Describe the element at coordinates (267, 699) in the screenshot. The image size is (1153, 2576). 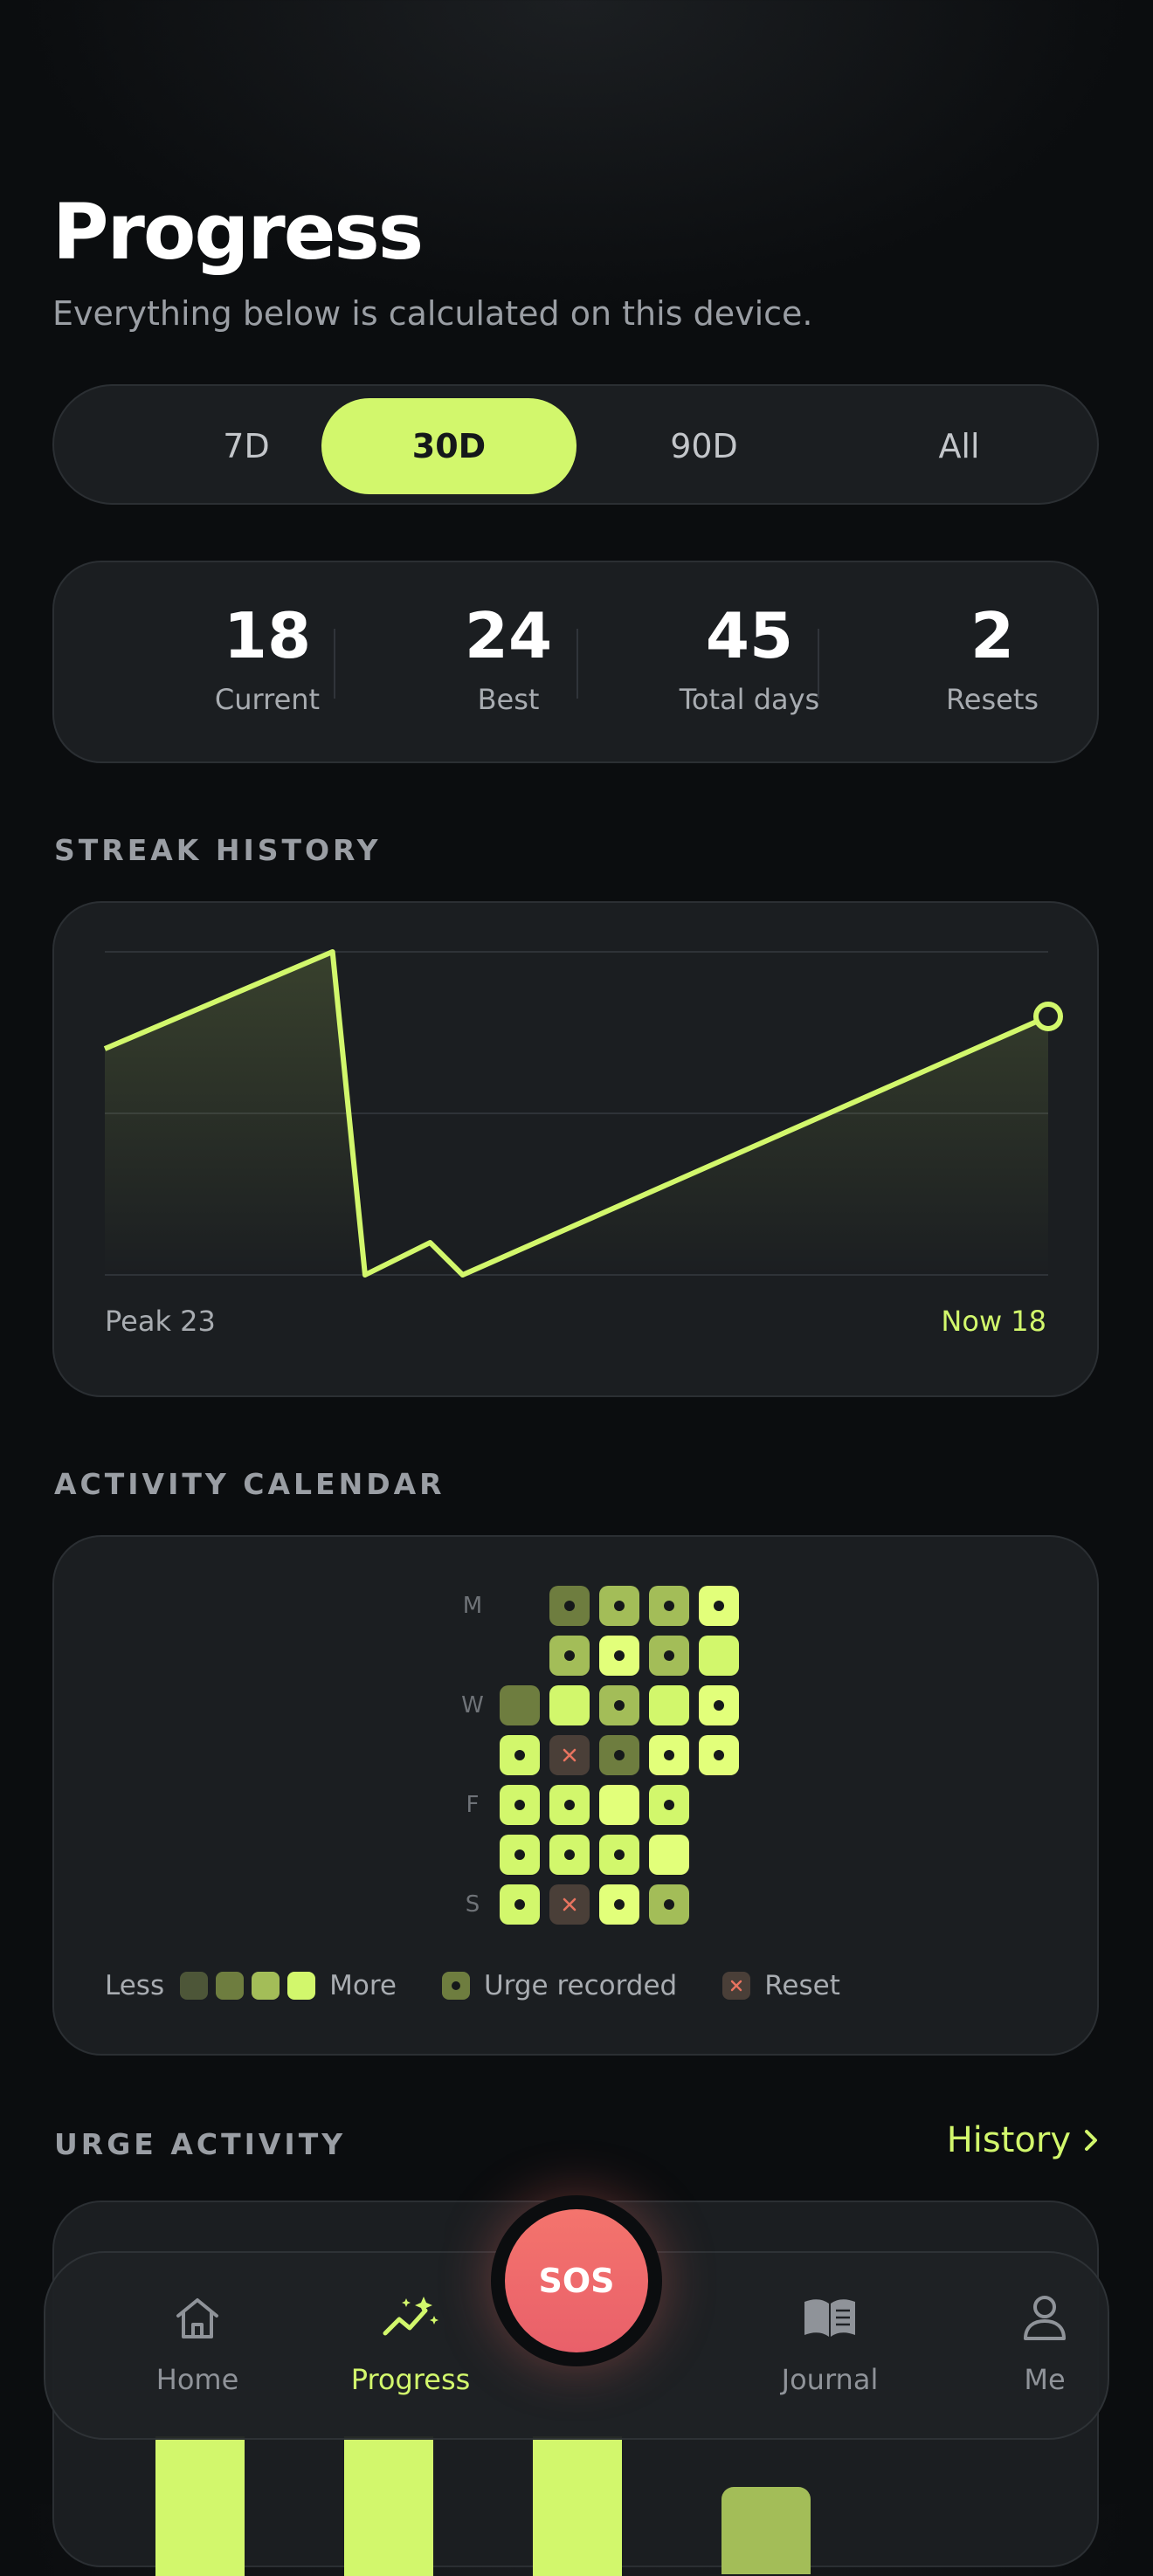
I see `stat-label: Current` at that location.